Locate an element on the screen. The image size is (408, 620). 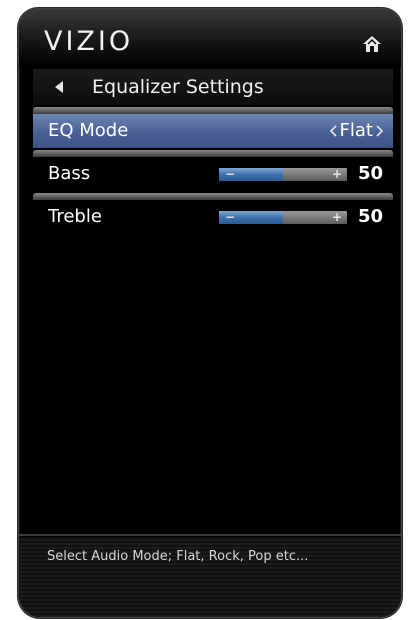
eq-mode-value: Flat is located at coordinates (356, 130).